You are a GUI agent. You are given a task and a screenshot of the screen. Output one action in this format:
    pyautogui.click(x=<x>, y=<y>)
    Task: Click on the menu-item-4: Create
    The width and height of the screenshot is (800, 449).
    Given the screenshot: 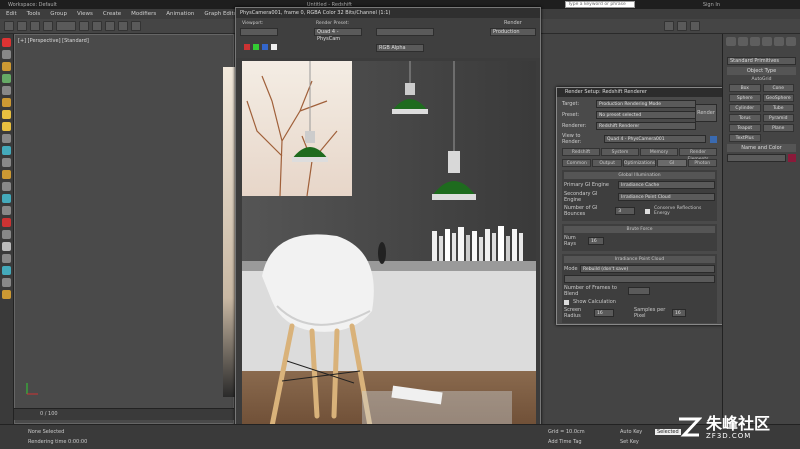 What is the action you would take?
    pyautogui.click(x=112, y=14)
    